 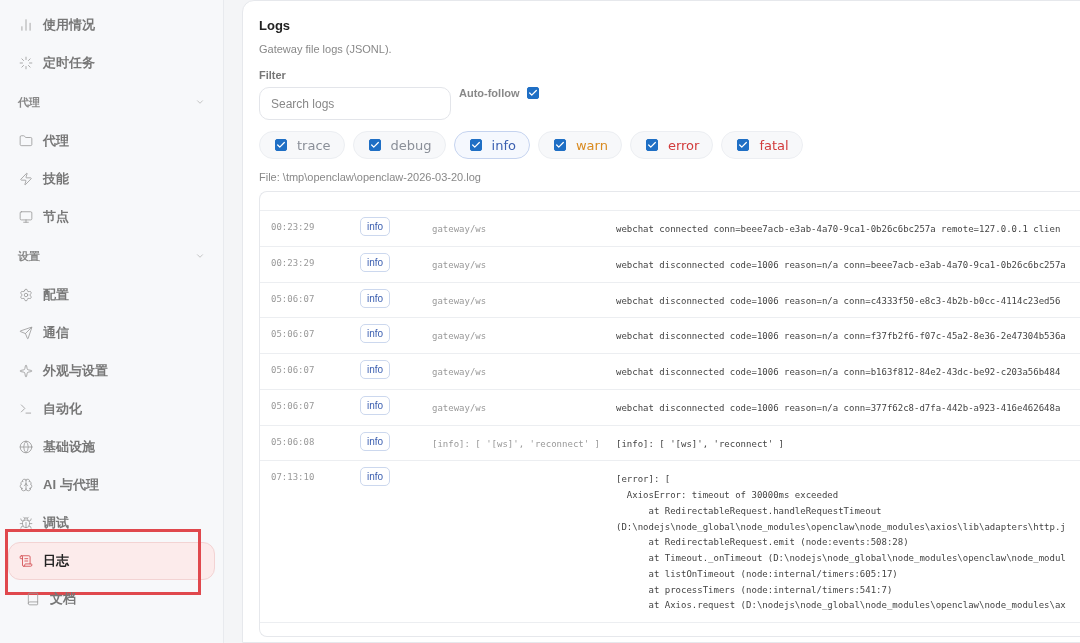 What do you see at coordinates (111, 333) in the screenshot?
I see `sidebar-item: 通信` at bounding box center [111, 333].